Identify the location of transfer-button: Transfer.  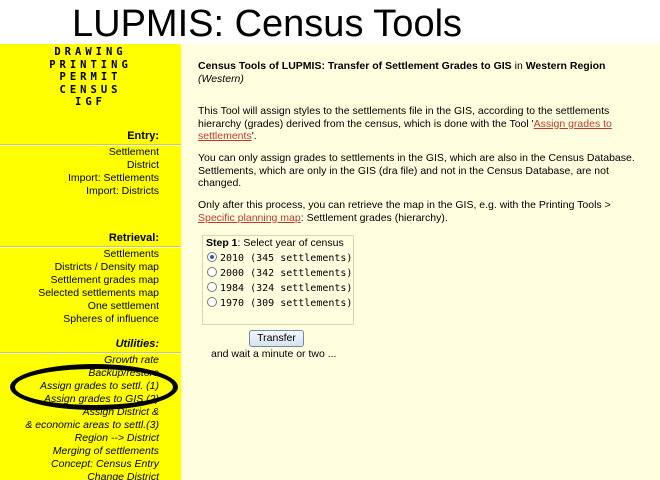
(276, 338).